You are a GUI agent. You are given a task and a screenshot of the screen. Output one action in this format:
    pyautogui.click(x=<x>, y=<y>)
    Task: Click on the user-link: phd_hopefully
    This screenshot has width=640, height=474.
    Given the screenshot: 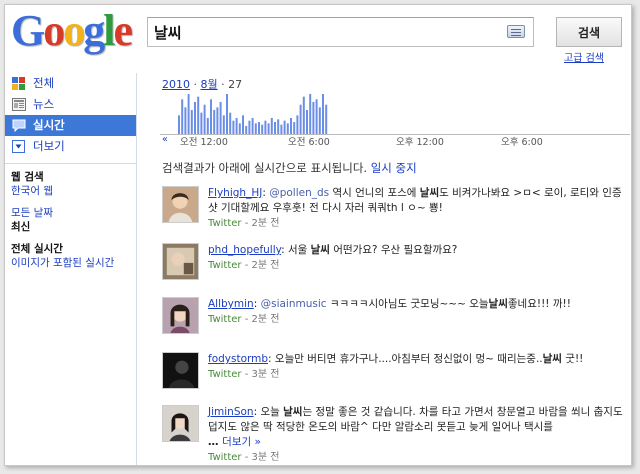 What is the action you would take?
    pyautogui.click(x=244, y=250)
    